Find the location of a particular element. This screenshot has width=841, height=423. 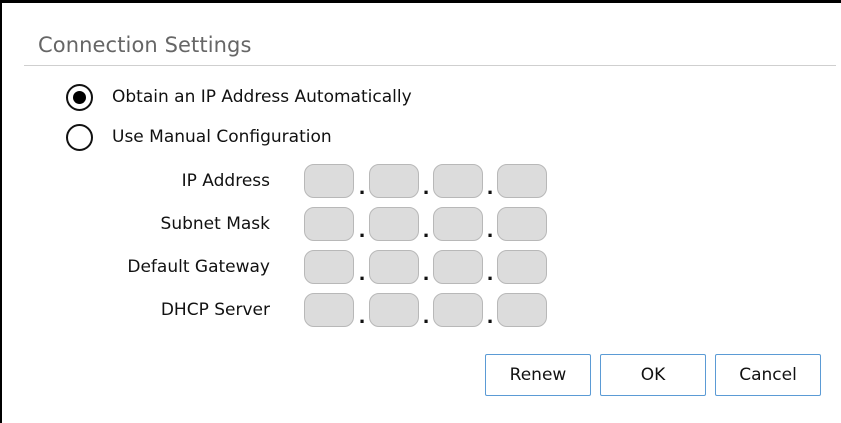

radio-button-manual is located at coordinates (79, 137).